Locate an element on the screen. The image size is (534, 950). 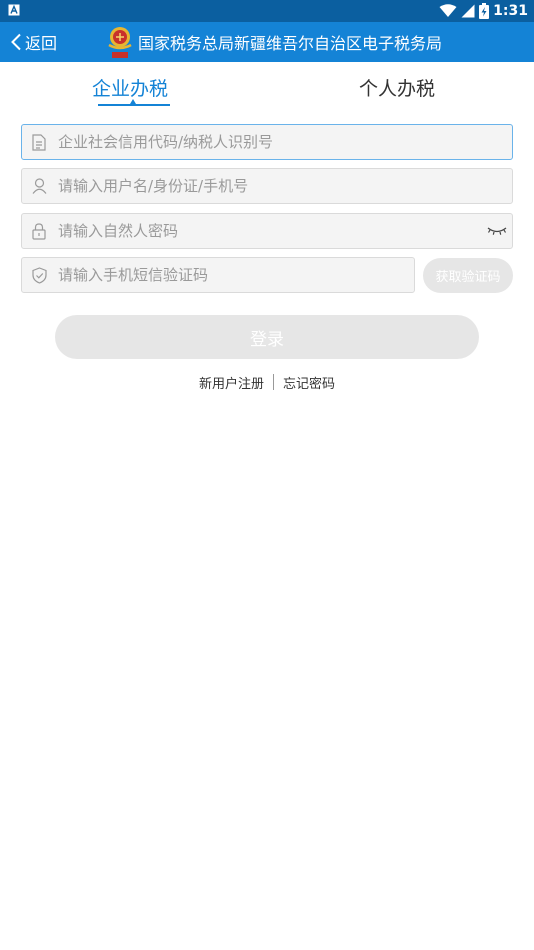
sms-code-field is located at coordinates (218, 275).